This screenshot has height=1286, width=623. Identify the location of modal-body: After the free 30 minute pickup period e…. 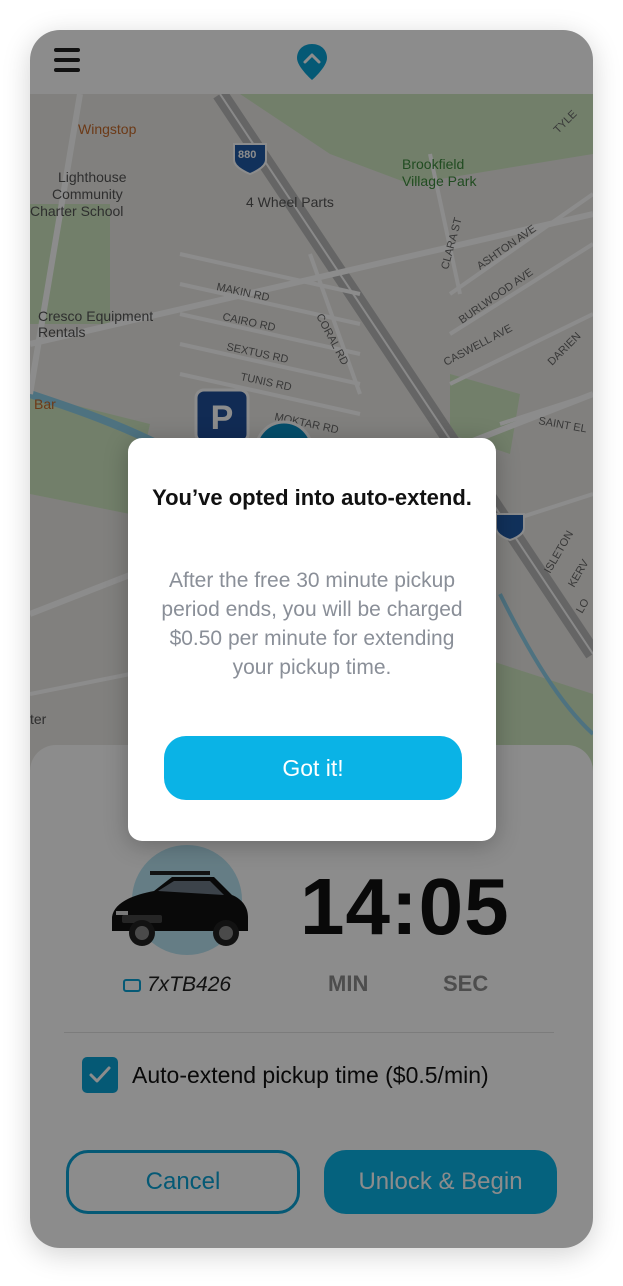
(312, 624).